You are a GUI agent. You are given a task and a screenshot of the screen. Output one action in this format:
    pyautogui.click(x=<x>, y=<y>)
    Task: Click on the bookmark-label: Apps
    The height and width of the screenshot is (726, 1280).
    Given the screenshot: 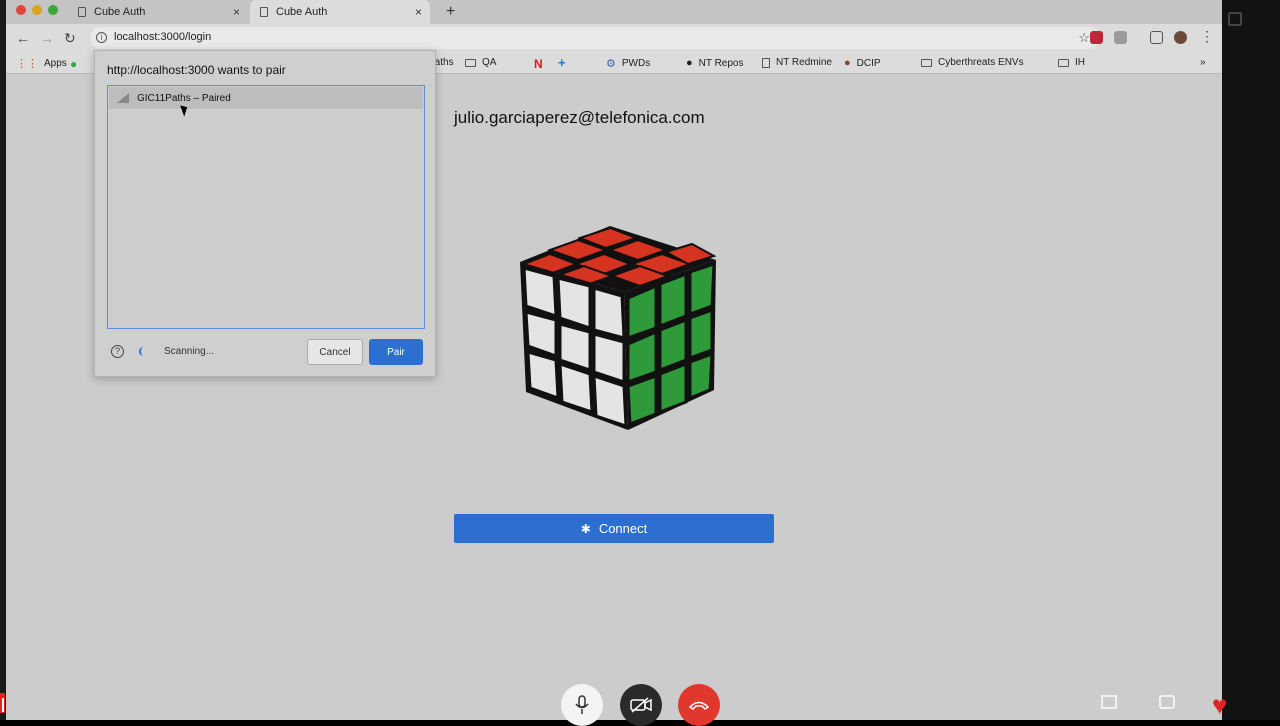 What is the action you would take?
    pyautogui.click(x=55, y=63)
    